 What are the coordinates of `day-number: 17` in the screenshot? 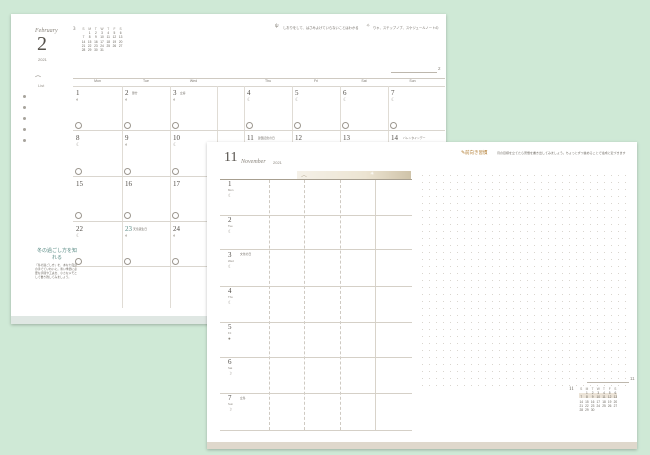 It's located at (176, 184).